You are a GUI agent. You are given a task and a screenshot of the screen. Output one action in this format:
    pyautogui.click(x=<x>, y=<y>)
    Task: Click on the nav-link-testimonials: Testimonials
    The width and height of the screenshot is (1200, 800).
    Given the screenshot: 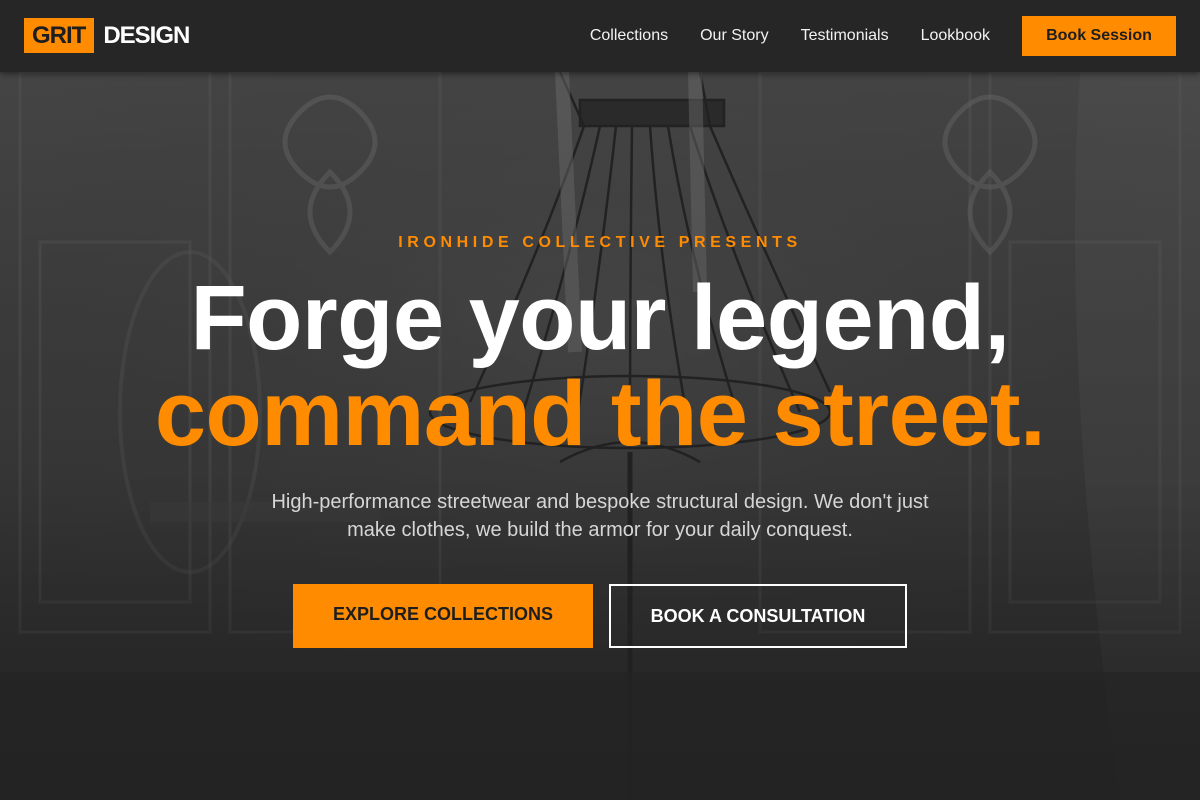 What is the action you would take?
    pyautogui.click(x=845, y=36)
    